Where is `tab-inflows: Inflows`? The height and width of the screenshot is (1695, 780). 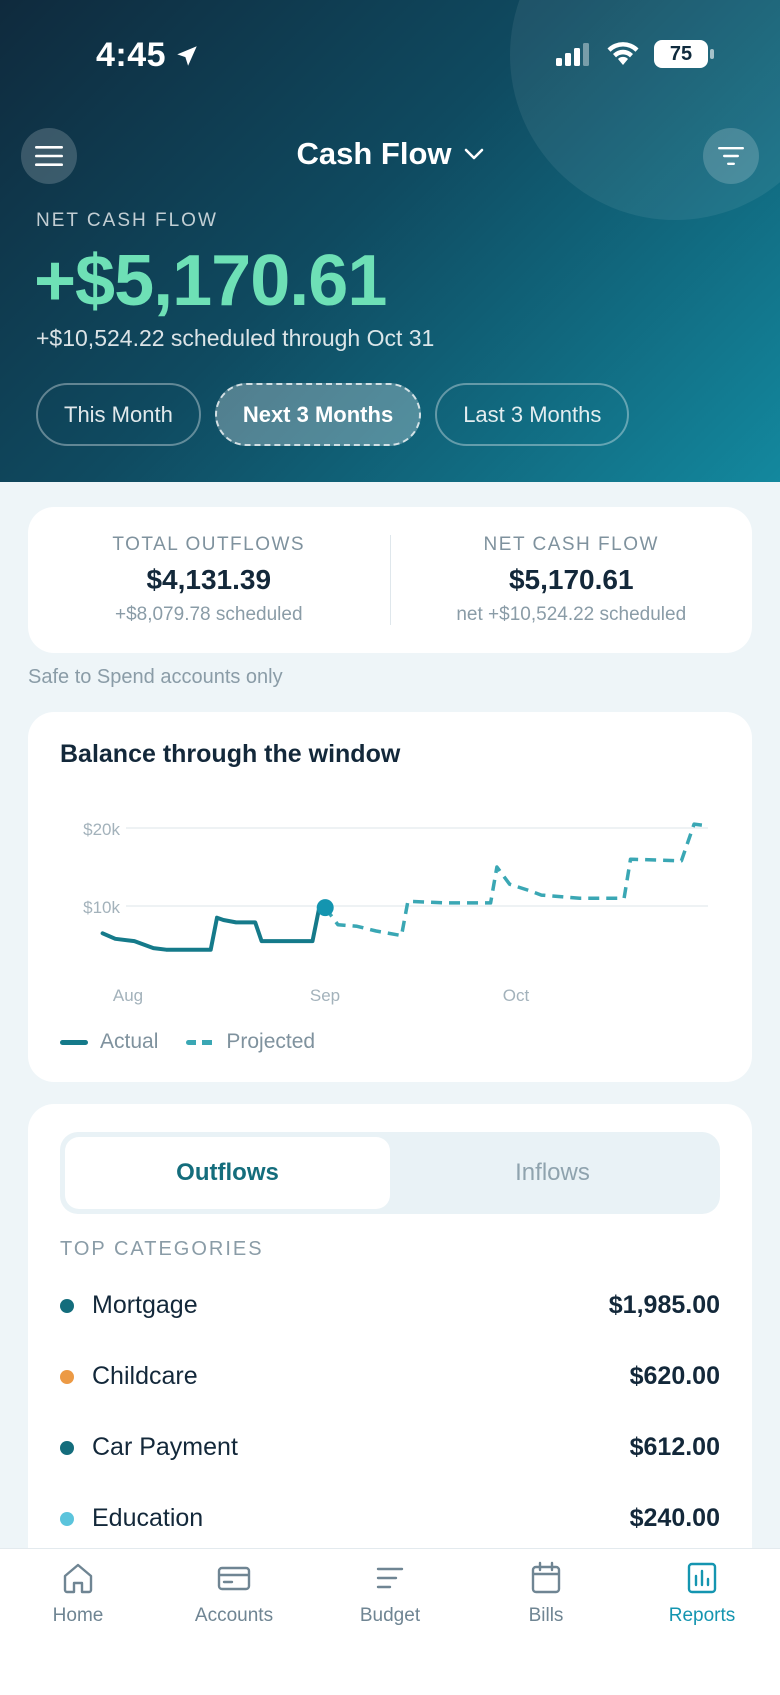
tab-inflows: Inflows is located at coordinates (552, 1173).